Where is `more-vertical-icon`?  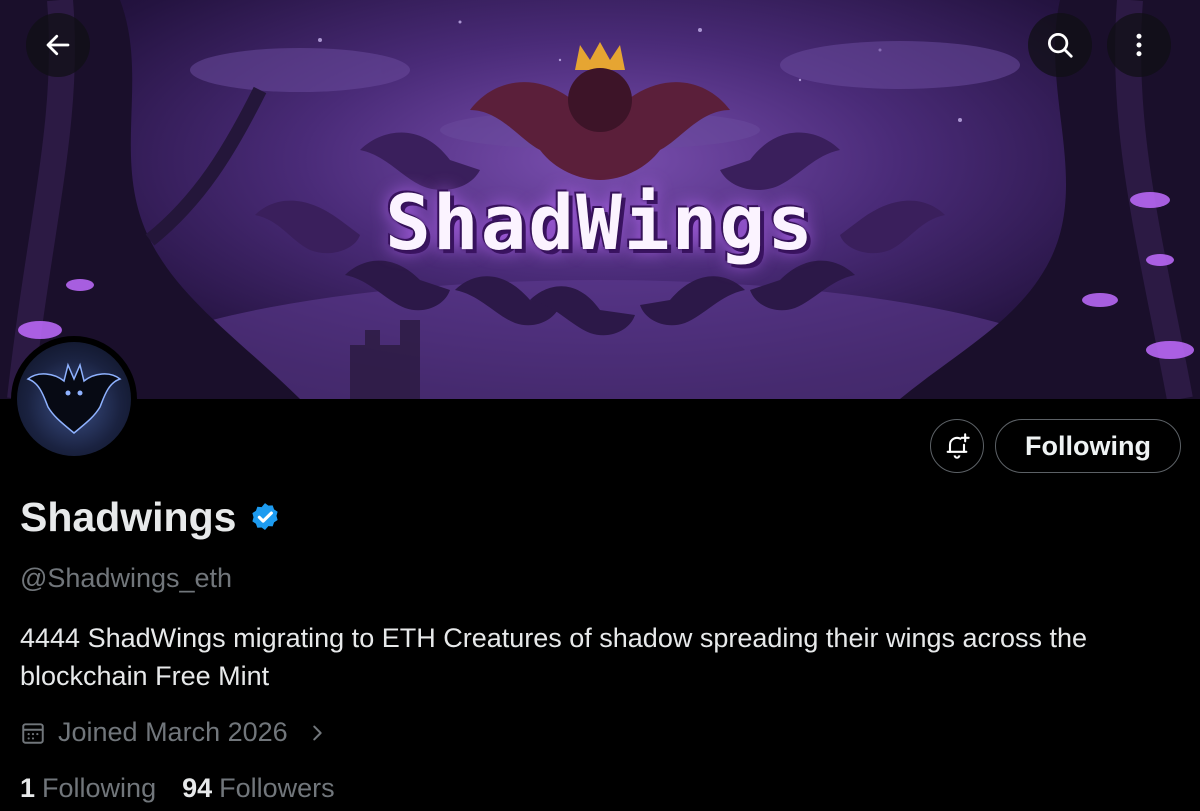
more-vertical-icon is located at coordinates (1139, 45).